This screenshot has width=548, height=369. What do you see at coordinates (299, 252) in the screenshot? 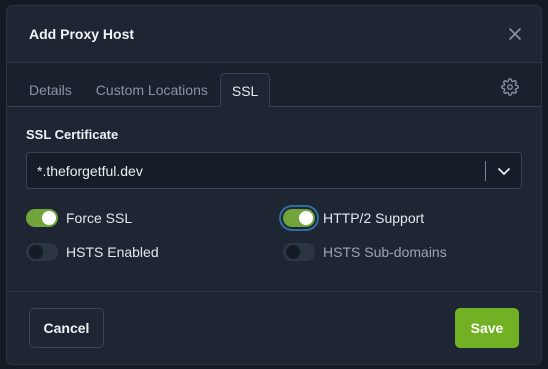
I see `hsts-subdomains-switch` at bounding box center [299, 252].